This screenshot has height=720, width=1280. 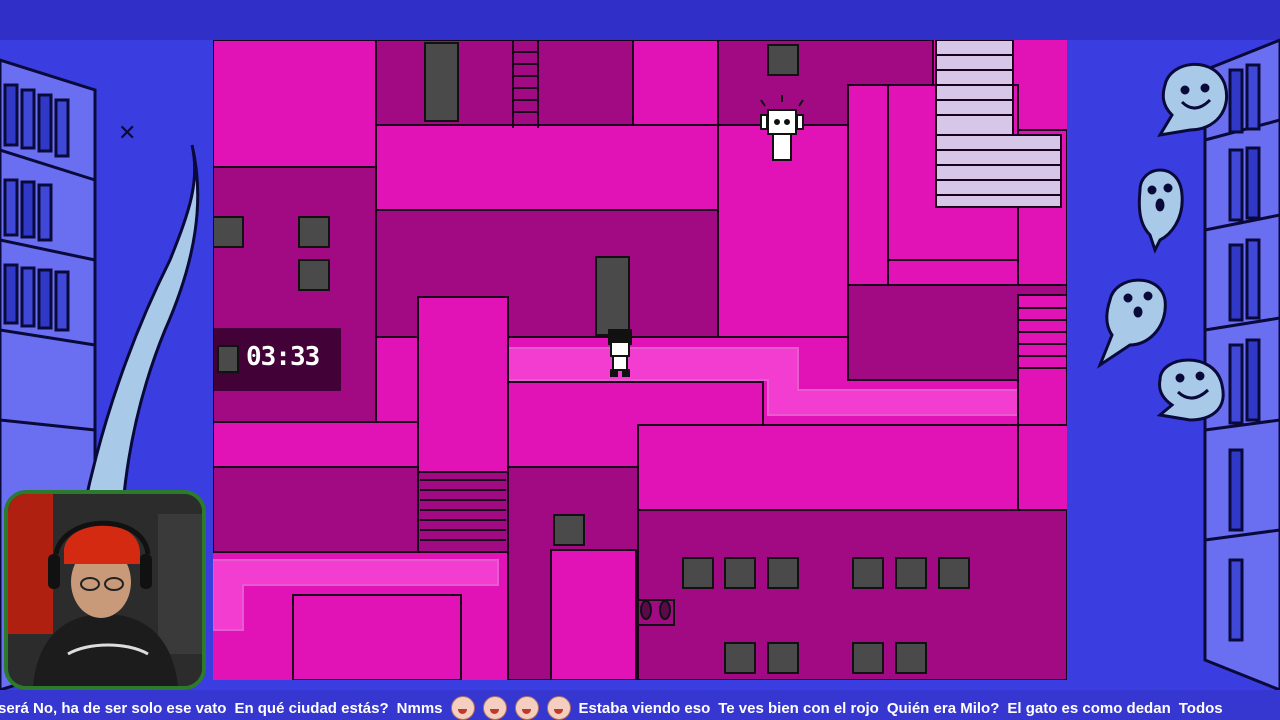 What do you see at coordinates (798, 708) in the screenshot?
I see `chat-message: Te ves bien con el rojo` at bounding box center [798, 708].